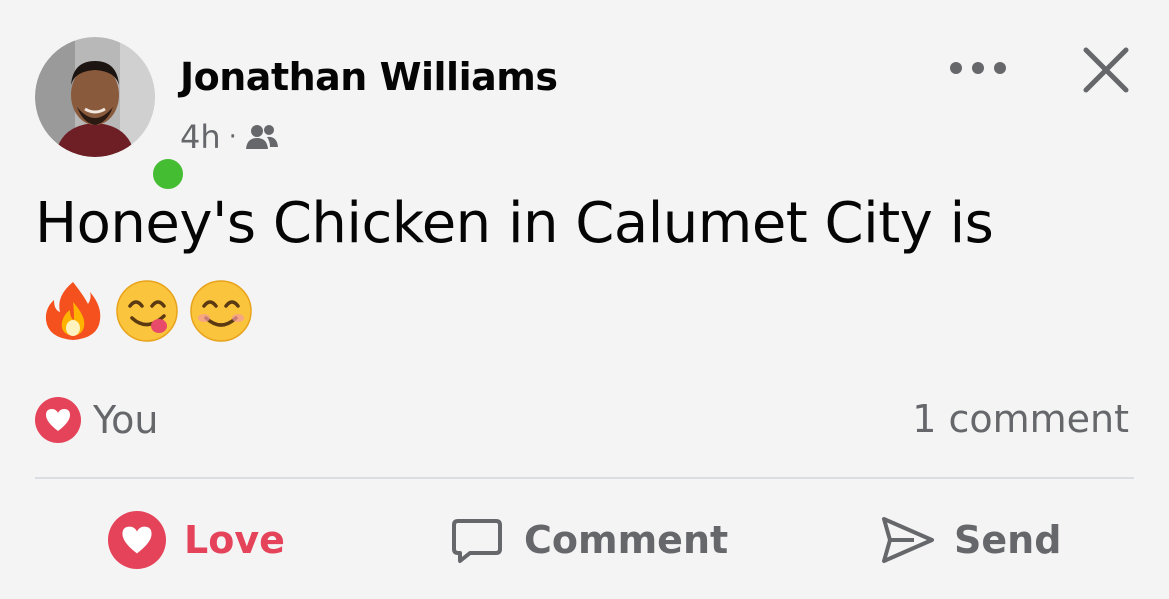 This screenshot has height=599, width=1169. I want to click on reactions-summary: You, so click(97, 420).